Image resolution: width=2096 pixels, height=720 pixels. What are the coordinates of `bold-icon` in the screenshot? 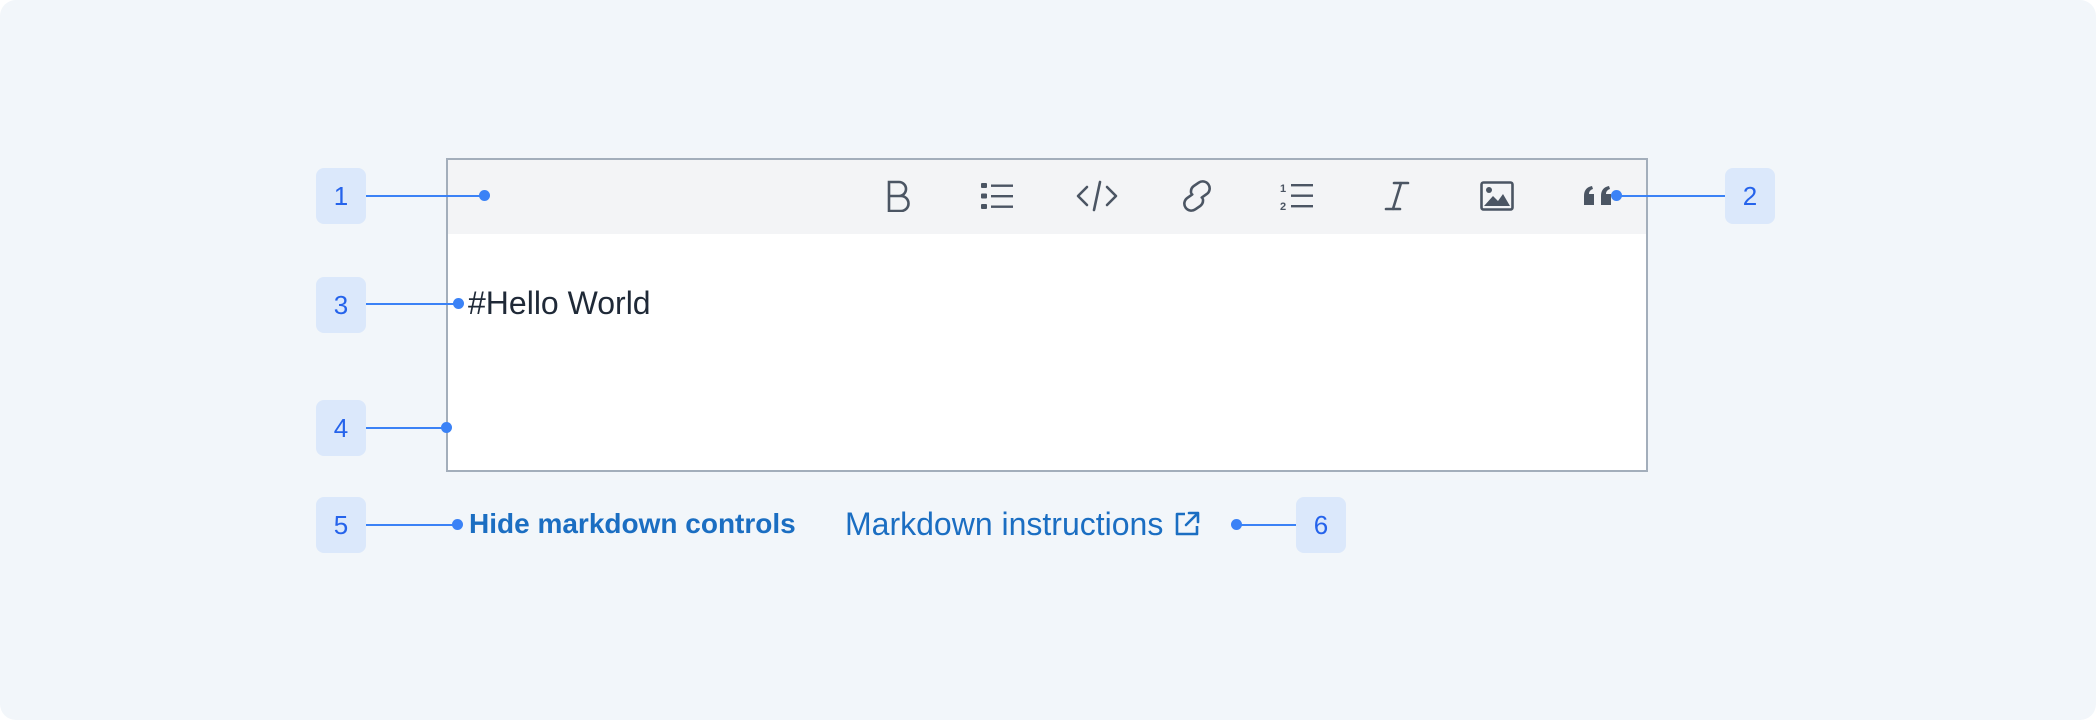 It's located at (898, 196).